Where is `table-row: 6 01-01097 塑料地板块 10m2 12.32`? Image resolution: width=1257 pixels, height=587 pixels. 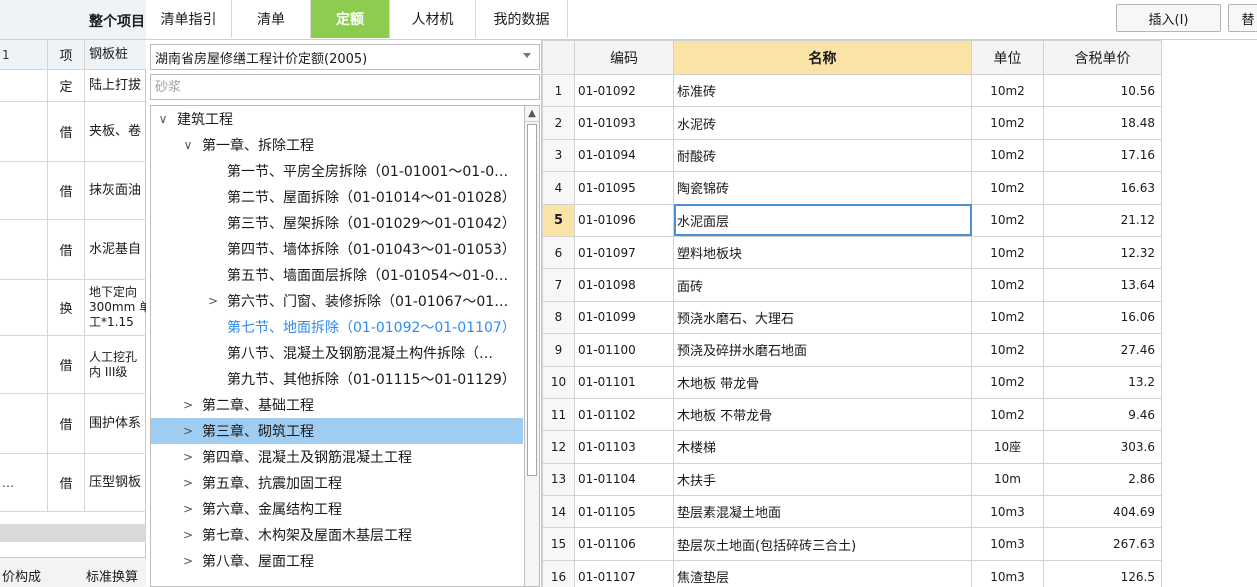
table-row: 6 01-01097 塑料地板块 10m2 12.32 is located at coordinates (852, 252).